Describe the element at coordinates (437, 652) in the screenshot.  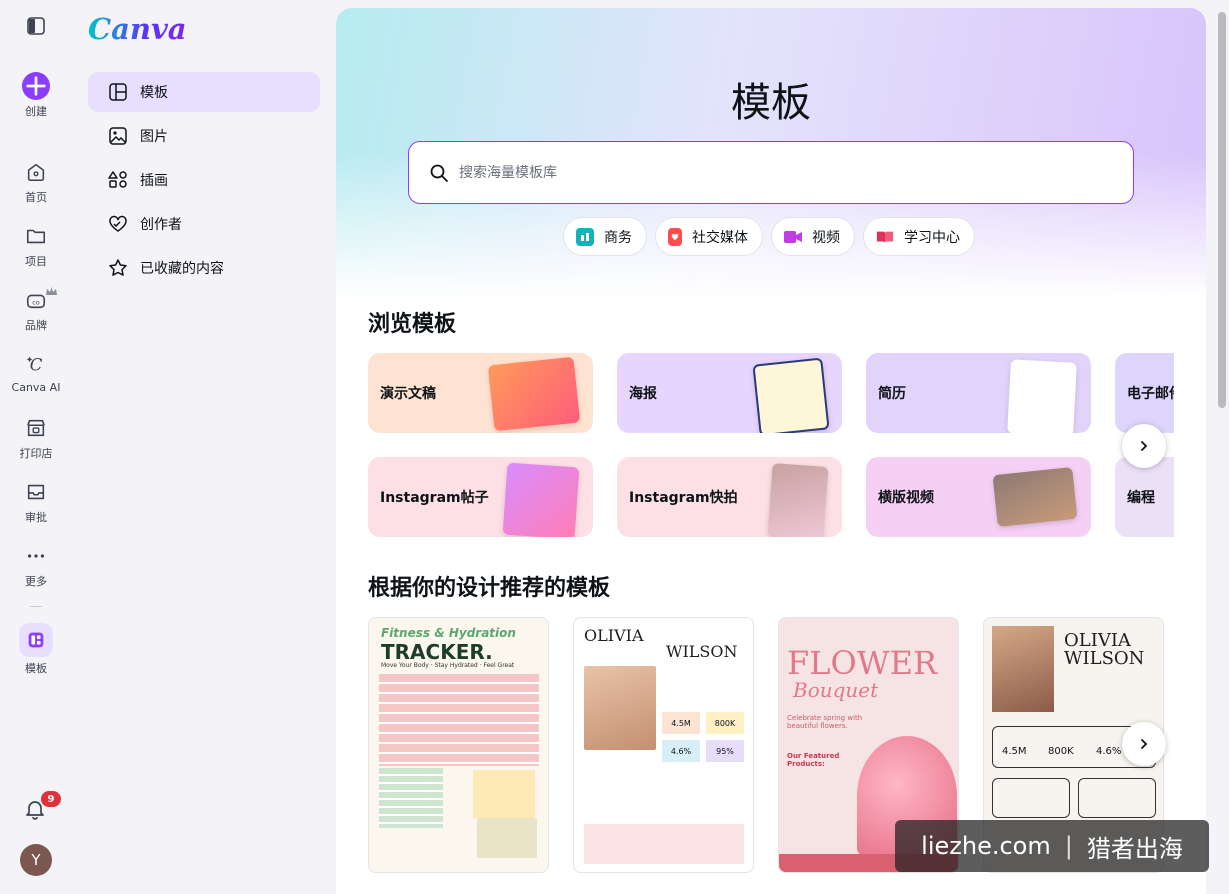
I see `template-sub: TRACKER.` at that location.